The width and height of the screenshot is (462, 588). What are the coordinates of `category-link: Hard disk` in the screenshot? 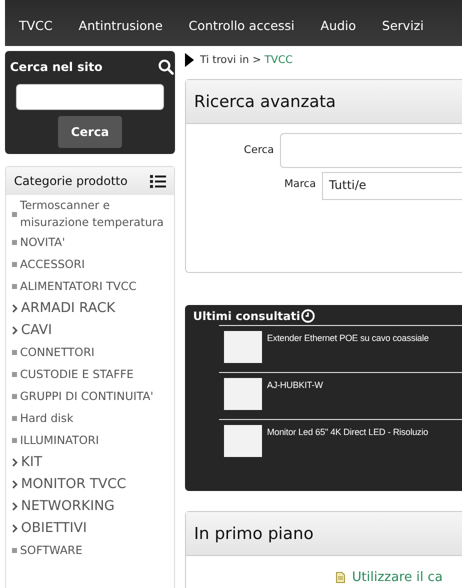 It's located at (47, 418).